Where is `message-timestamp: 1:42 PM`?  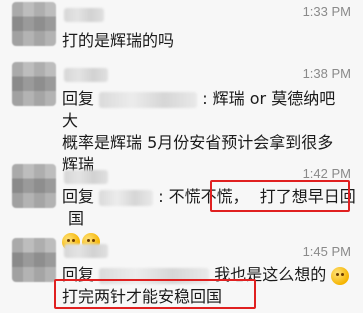 message-timestamp: 1:42 PM is located at coordinates (326, 173).